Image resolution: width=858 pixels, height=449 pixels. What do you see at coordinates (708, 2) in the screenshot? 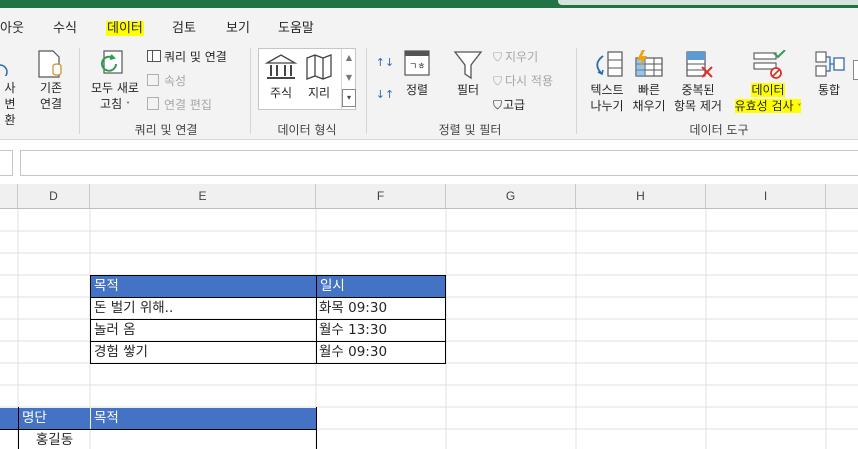
I see `search-box` at bounding box center [708, 2].